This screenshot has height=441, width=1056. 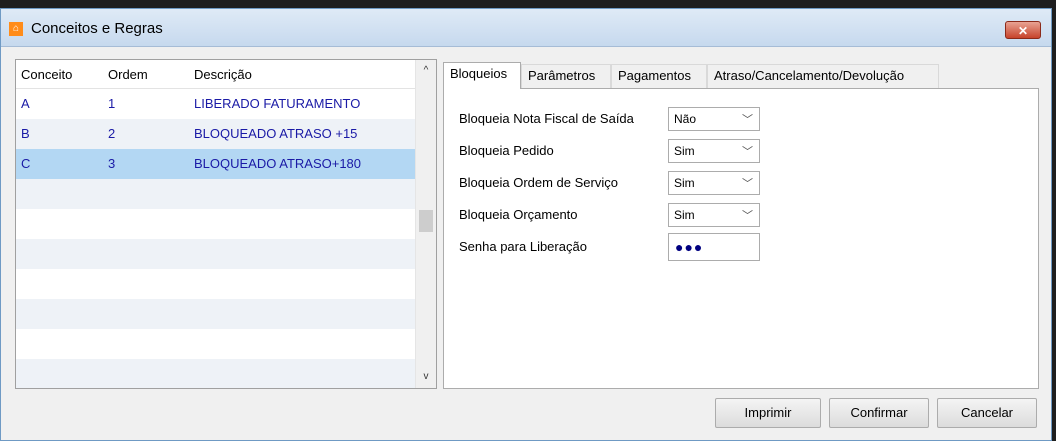 What do you see at coordinates (506, 150) in the screenshot?
I see `label-bloqueia-pedido: Bloqueia Pedido` at bounding box center [506, 150].